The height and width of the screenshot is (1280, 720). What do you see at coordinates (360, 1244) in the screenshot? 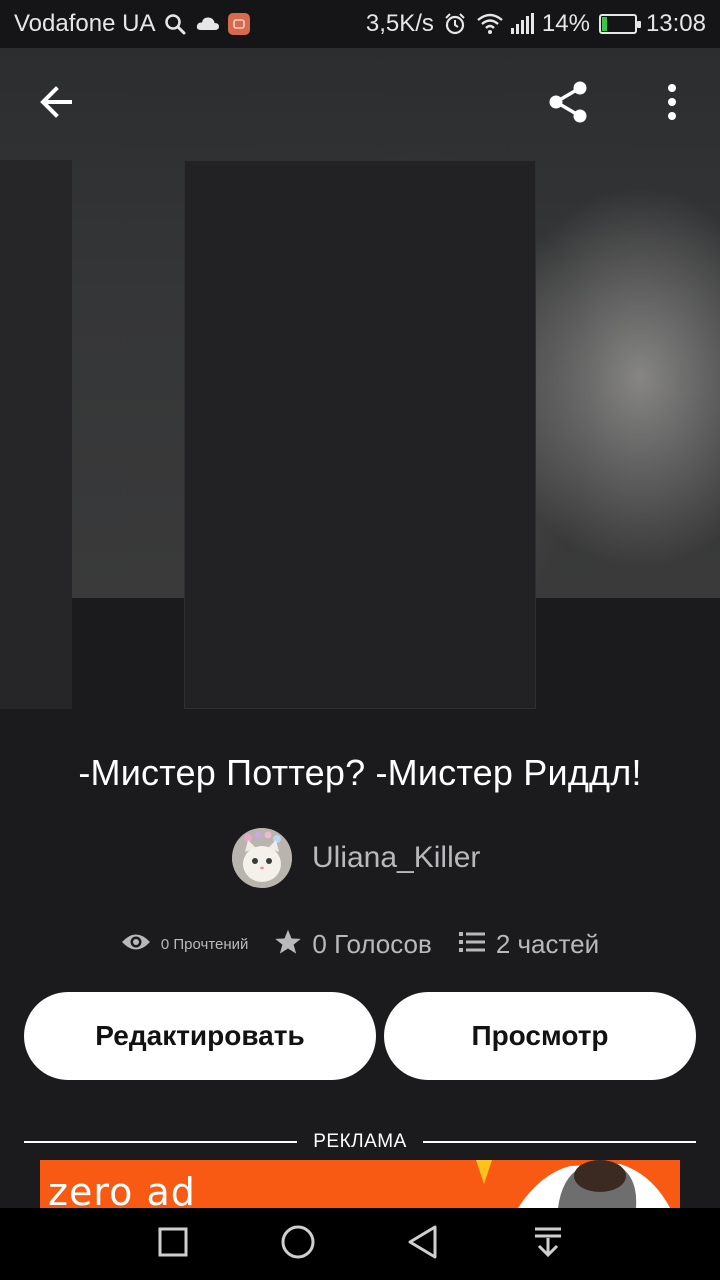
I see `system-nav-bar` at bounding box center [360, 1244].